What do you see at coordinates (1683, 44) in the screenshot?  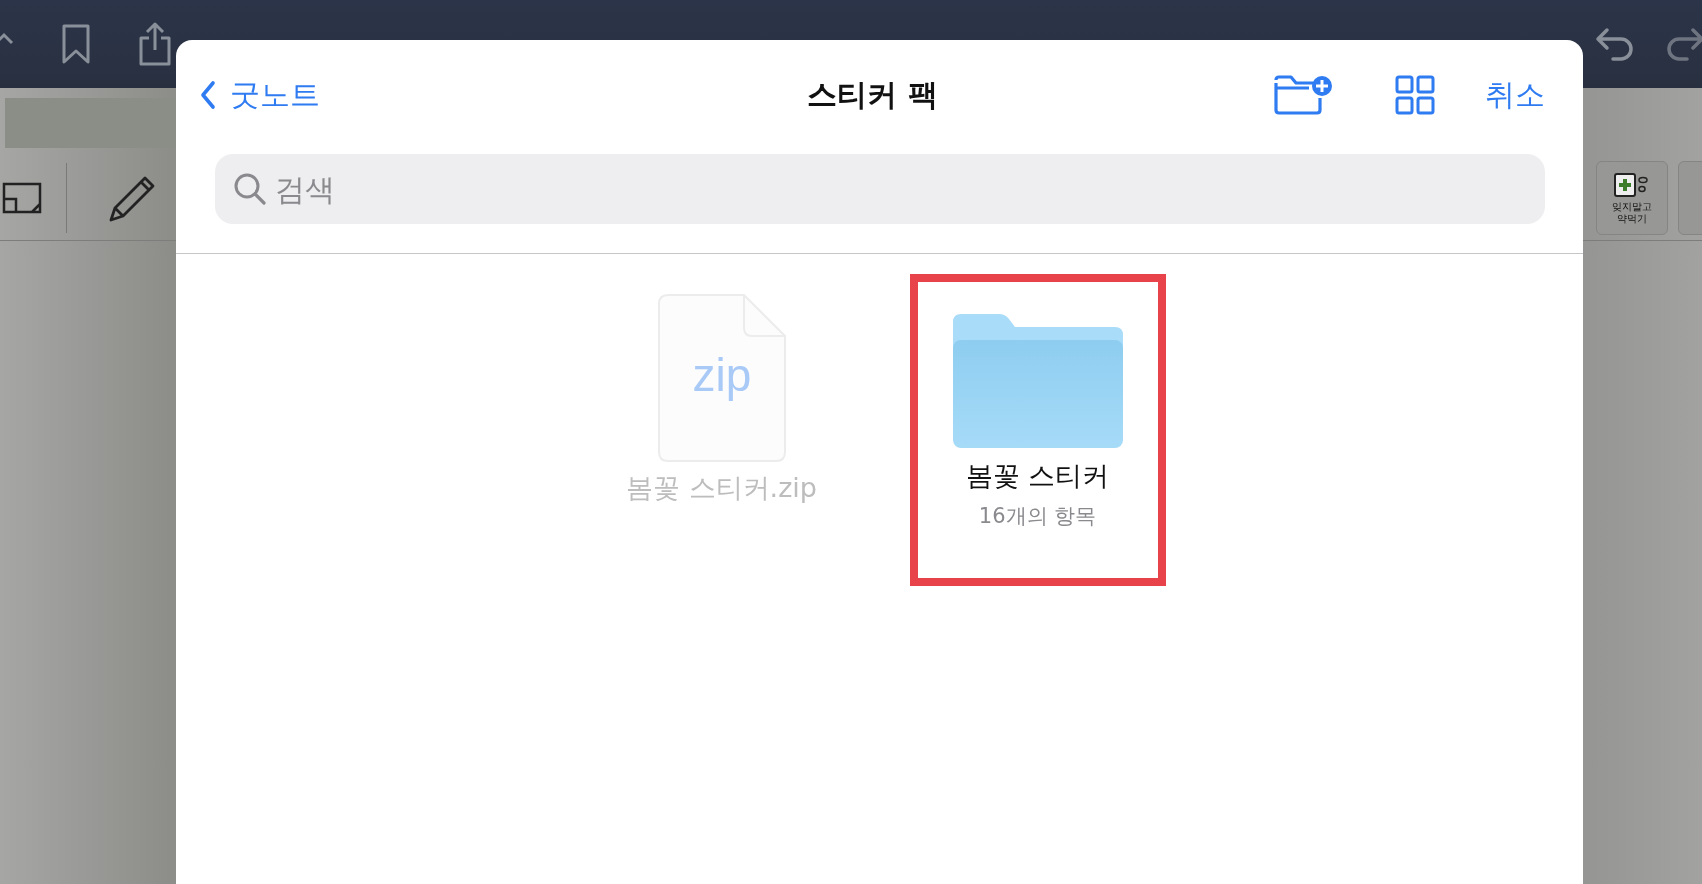 I see `redo-icon` at bounding box center [1683, 44].